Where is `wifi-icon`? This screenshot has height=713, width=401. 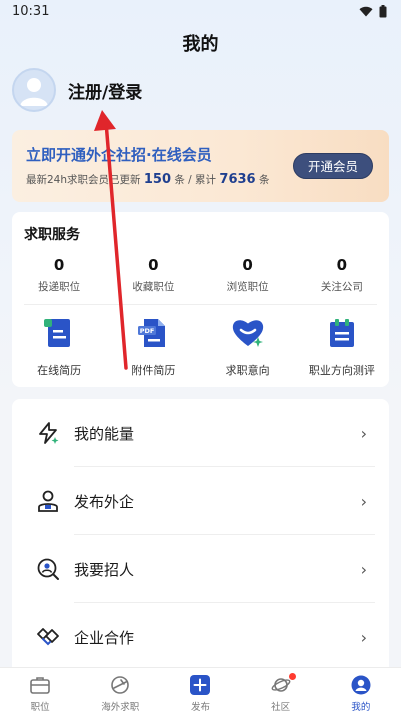 wifi-icon is located at coordinates (366, 11).